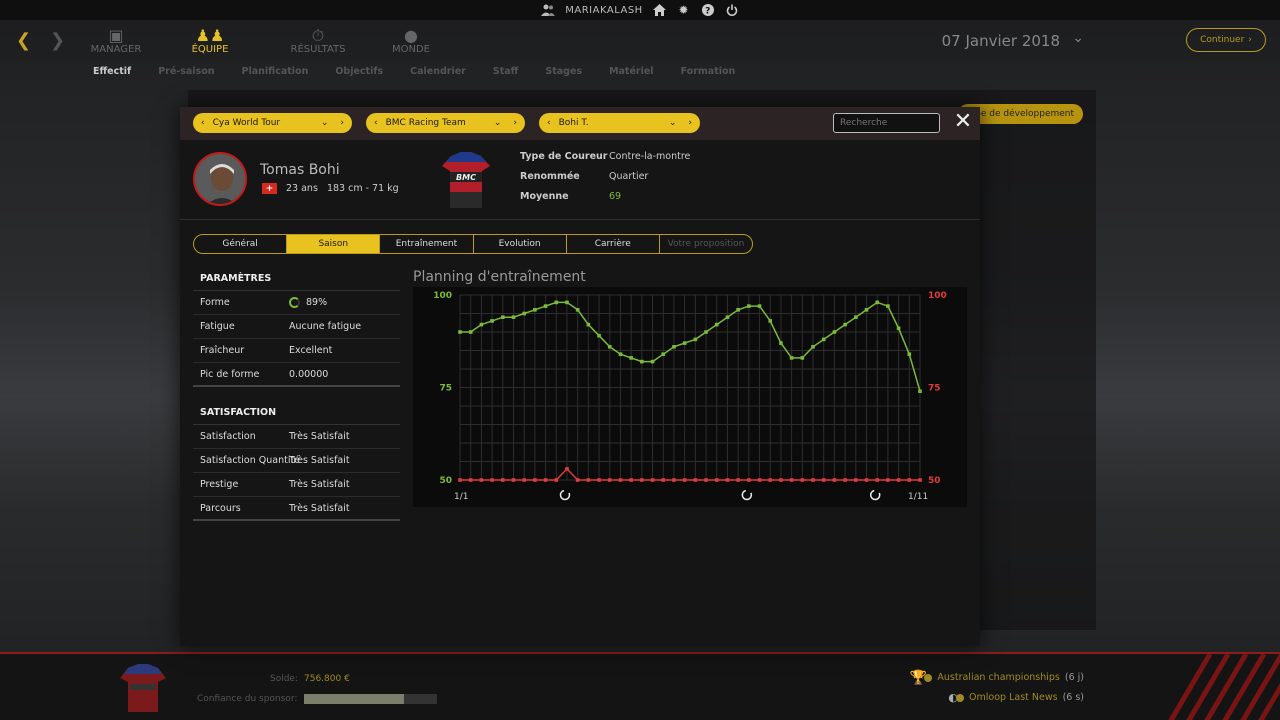 The width and height of the screenshot is (1280, 720). I want to click on nav-resultats: ⏱ RÉSULTATS, so click(318, 40).